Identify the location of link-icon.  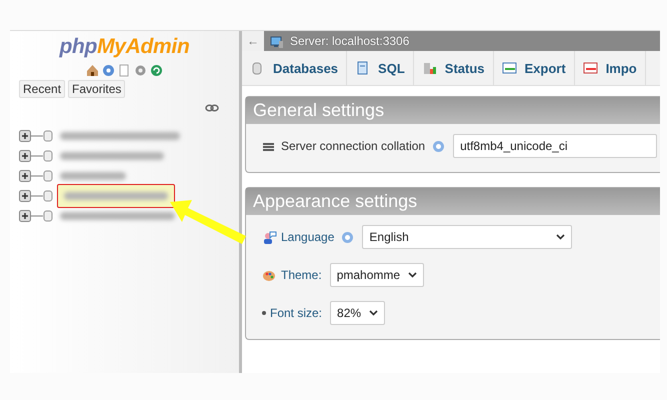
(212, 108).